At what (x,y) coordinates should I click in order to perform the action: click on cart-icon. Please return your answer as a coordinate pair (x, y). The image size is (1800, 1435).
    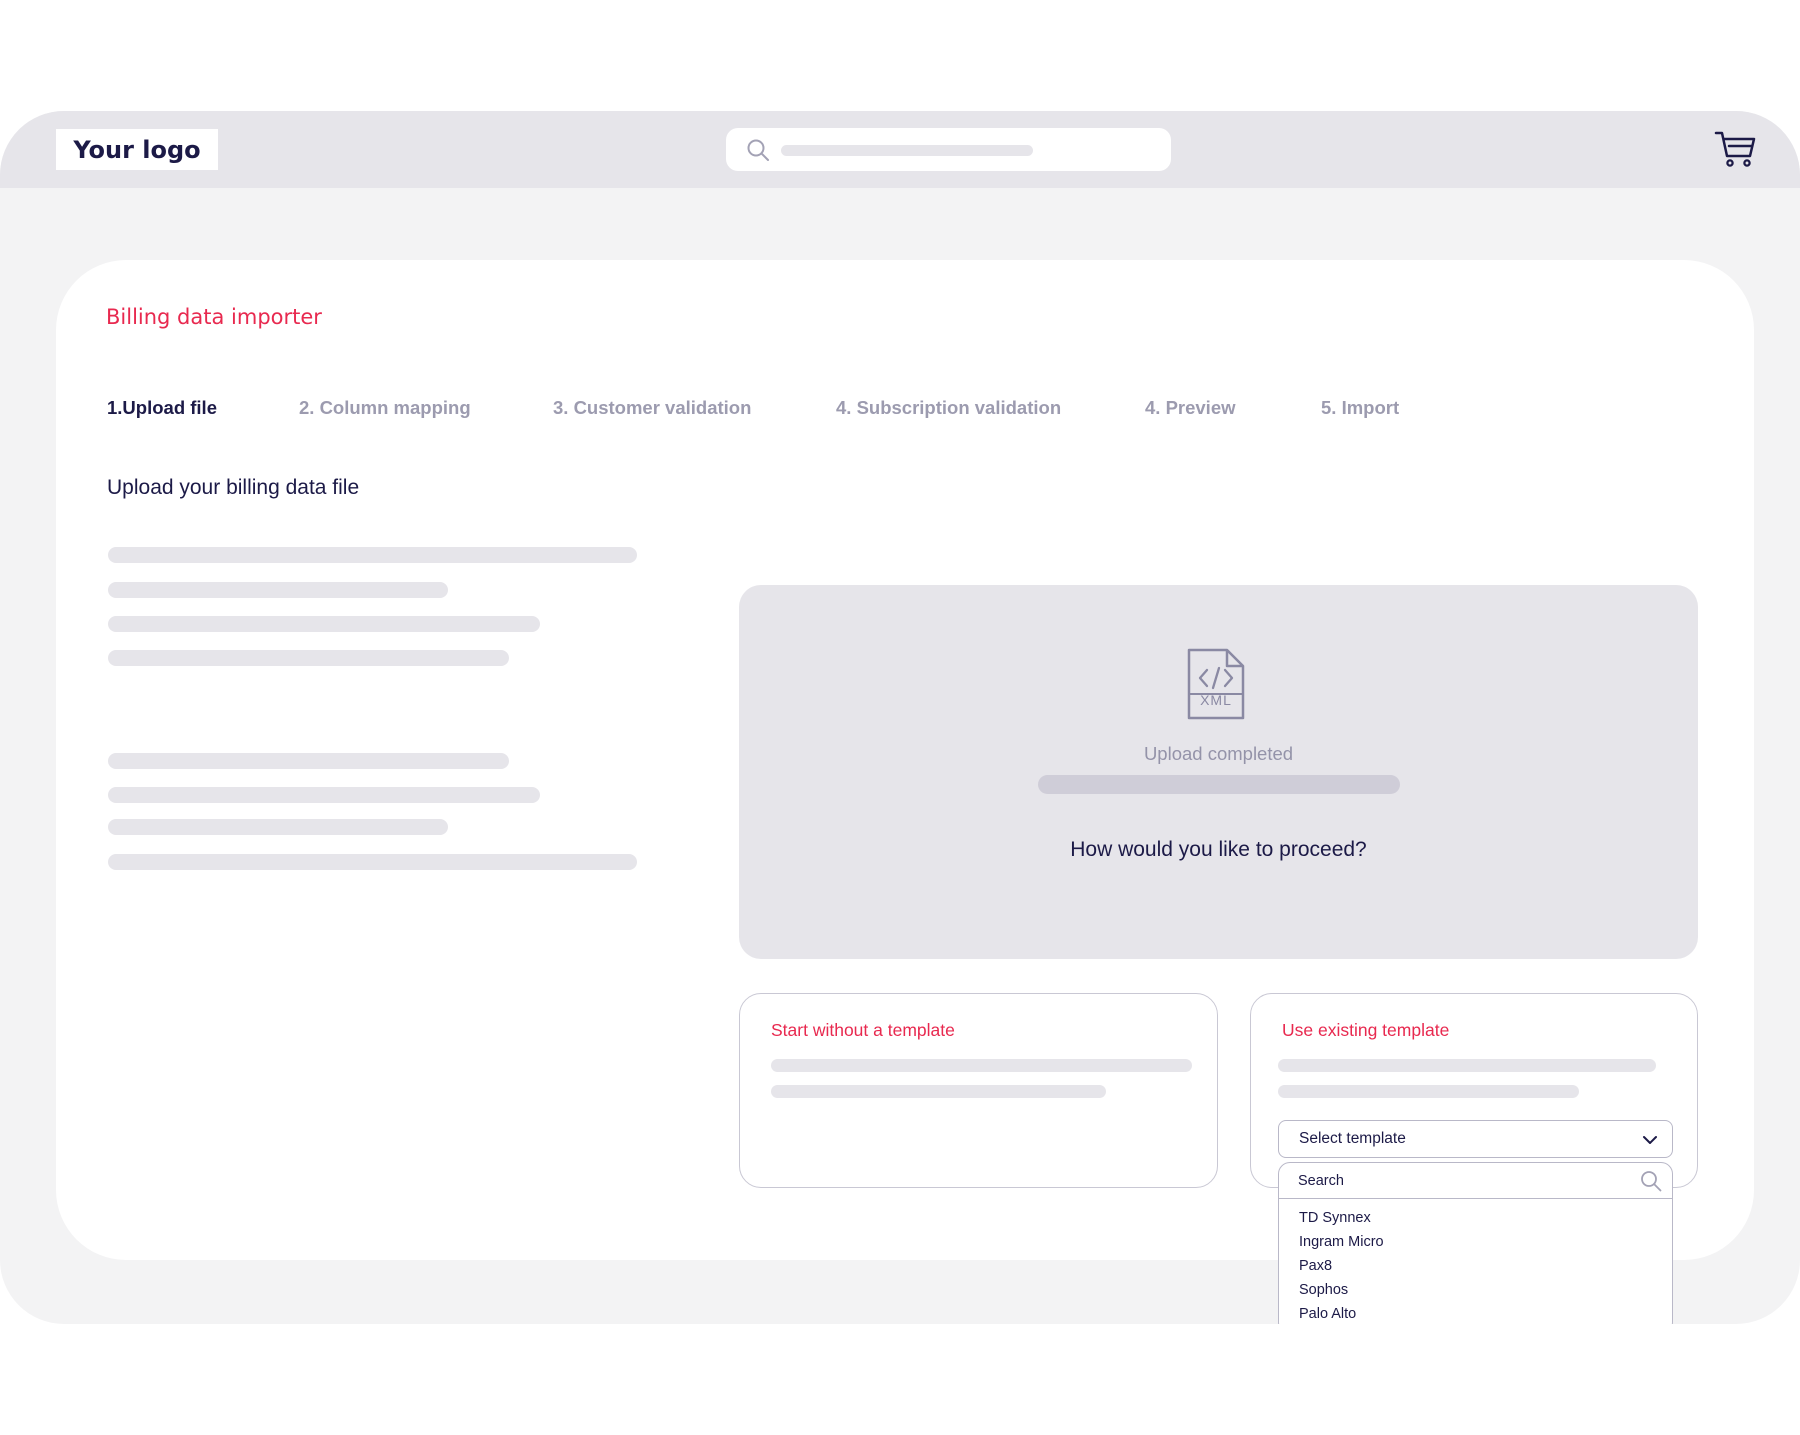
    Looking at the image, I should click on (1735, 149).